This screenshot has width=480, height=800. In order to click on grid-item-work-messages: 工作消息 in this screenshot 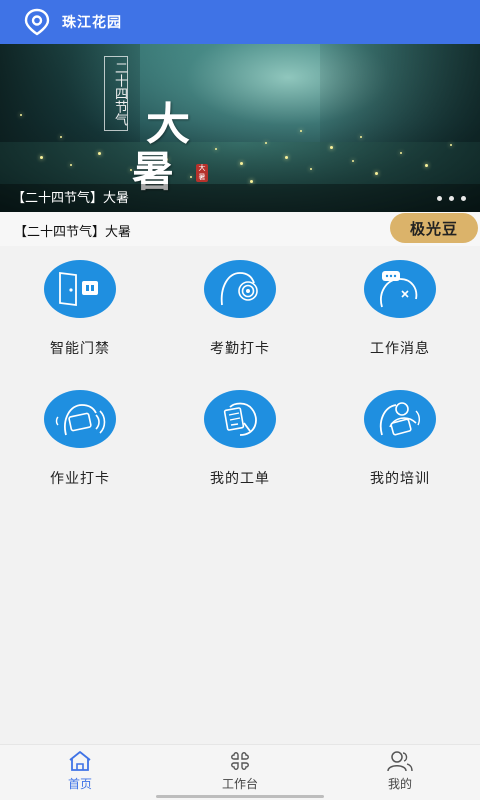, I will do `click(400, 320)`.